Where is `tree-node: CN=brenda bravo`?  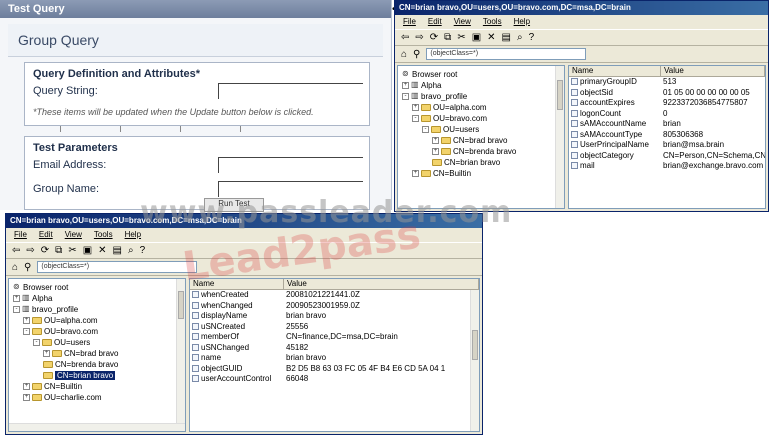 tree-node: CN=brenda bravo is located at coordinates (80, 364).